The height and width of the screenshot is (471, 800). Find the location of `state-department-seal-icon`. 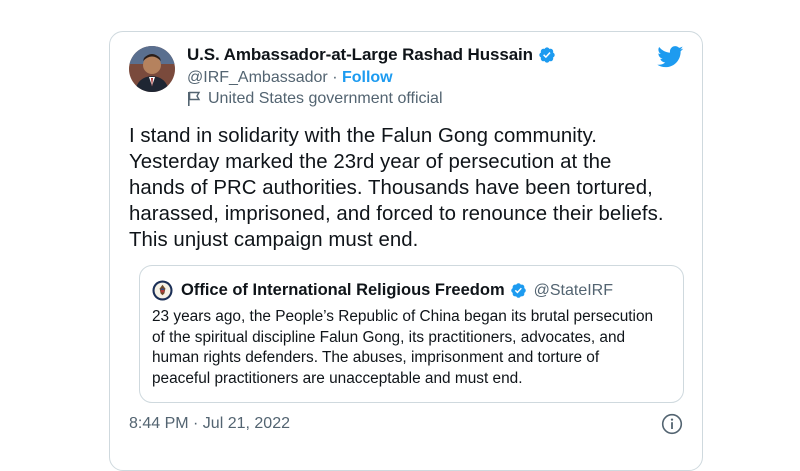

state-department-seal-icon is located at coordinates (162, 290).